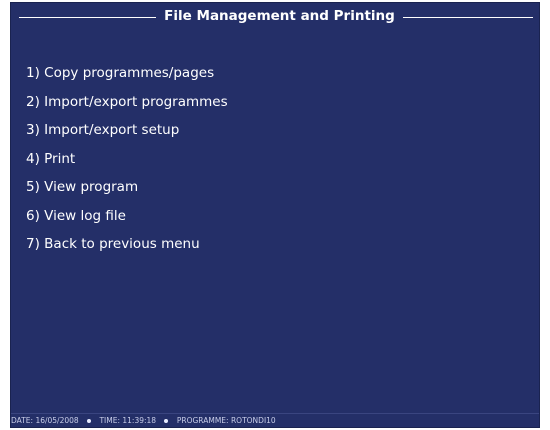 This screenshot has width=550, height=430. What do you see at coordinates (21, 420) in the screenshot?
I see `status-date-label: DATE` at bounding box center [21, 420].